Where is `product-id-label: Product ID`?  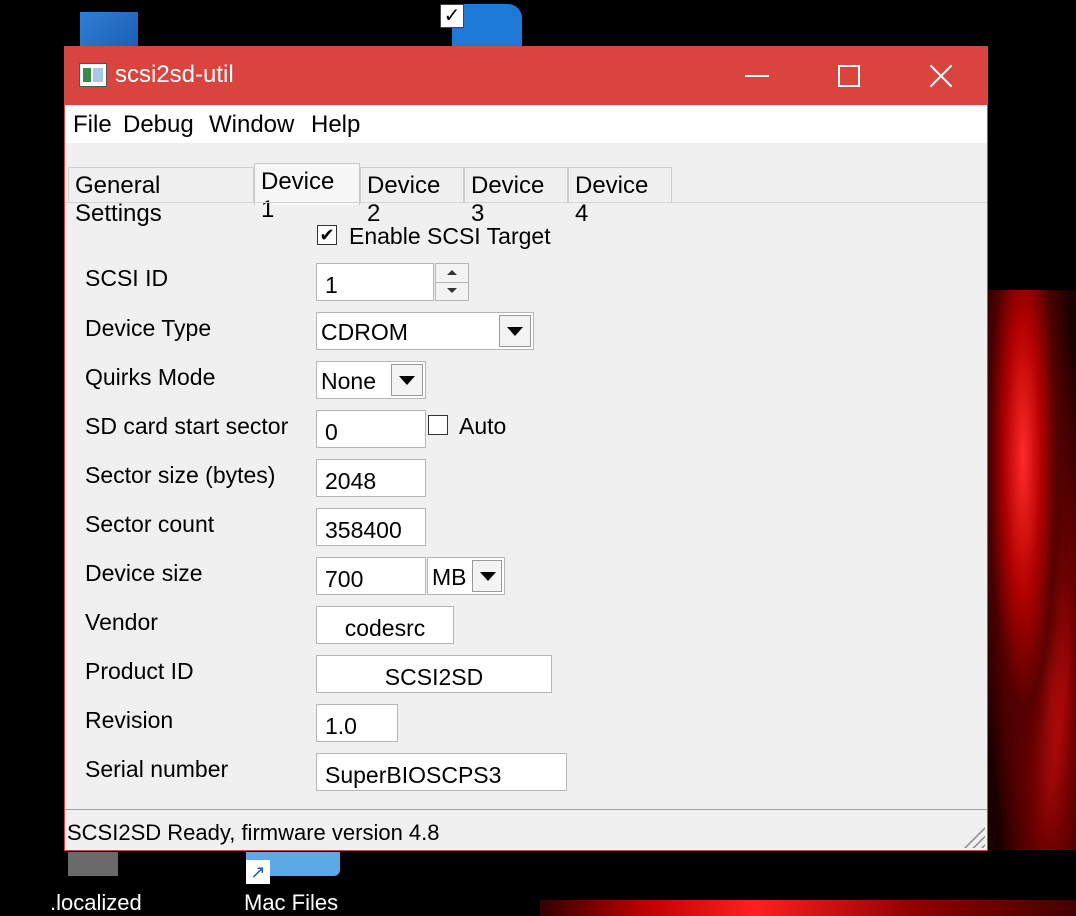 product-id-label: Product ID is located at coordinates (139, 671).